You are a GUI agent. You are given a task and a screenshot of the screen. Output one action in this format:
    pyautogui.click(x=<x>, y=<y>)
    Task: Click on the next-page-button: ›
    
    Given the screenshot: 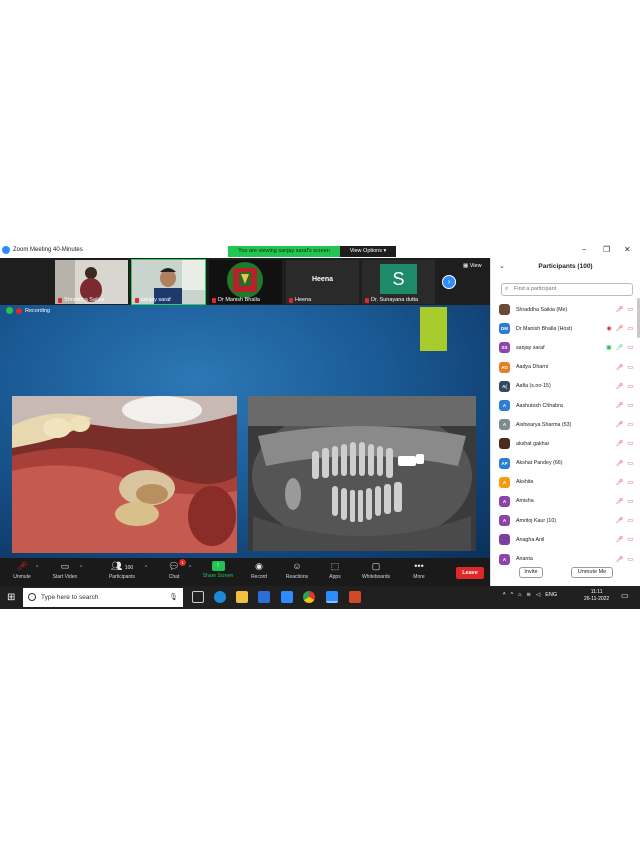 What is the action you would take?
    pyautogui.click(x=449, y=282)
    